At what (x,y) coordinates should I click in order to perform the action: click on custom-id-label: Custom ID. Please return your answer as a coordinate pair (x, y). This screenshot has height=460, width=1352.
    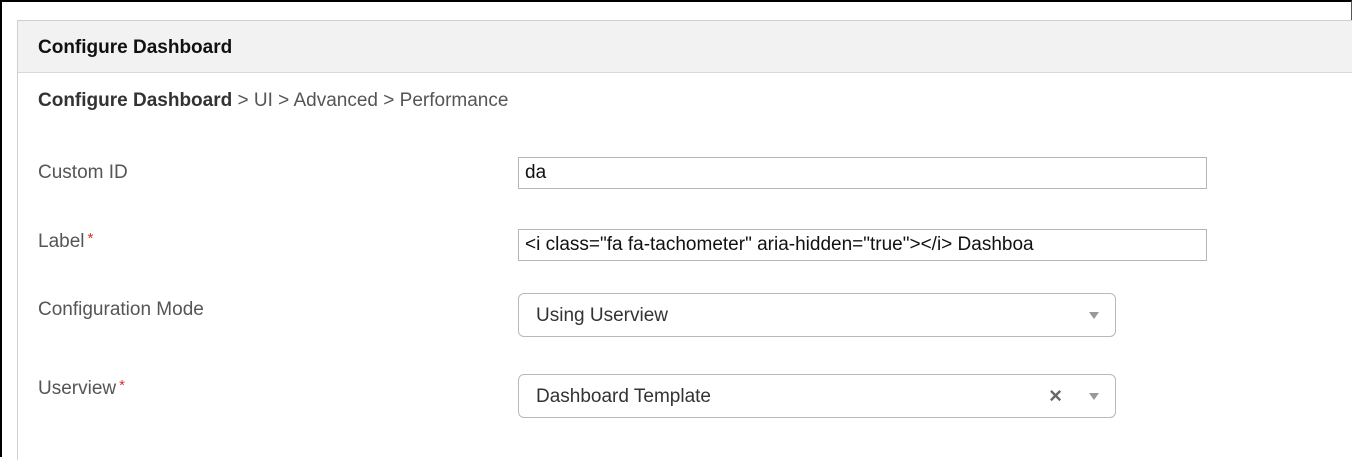
    Looking at the image, I should click on (83, 172).